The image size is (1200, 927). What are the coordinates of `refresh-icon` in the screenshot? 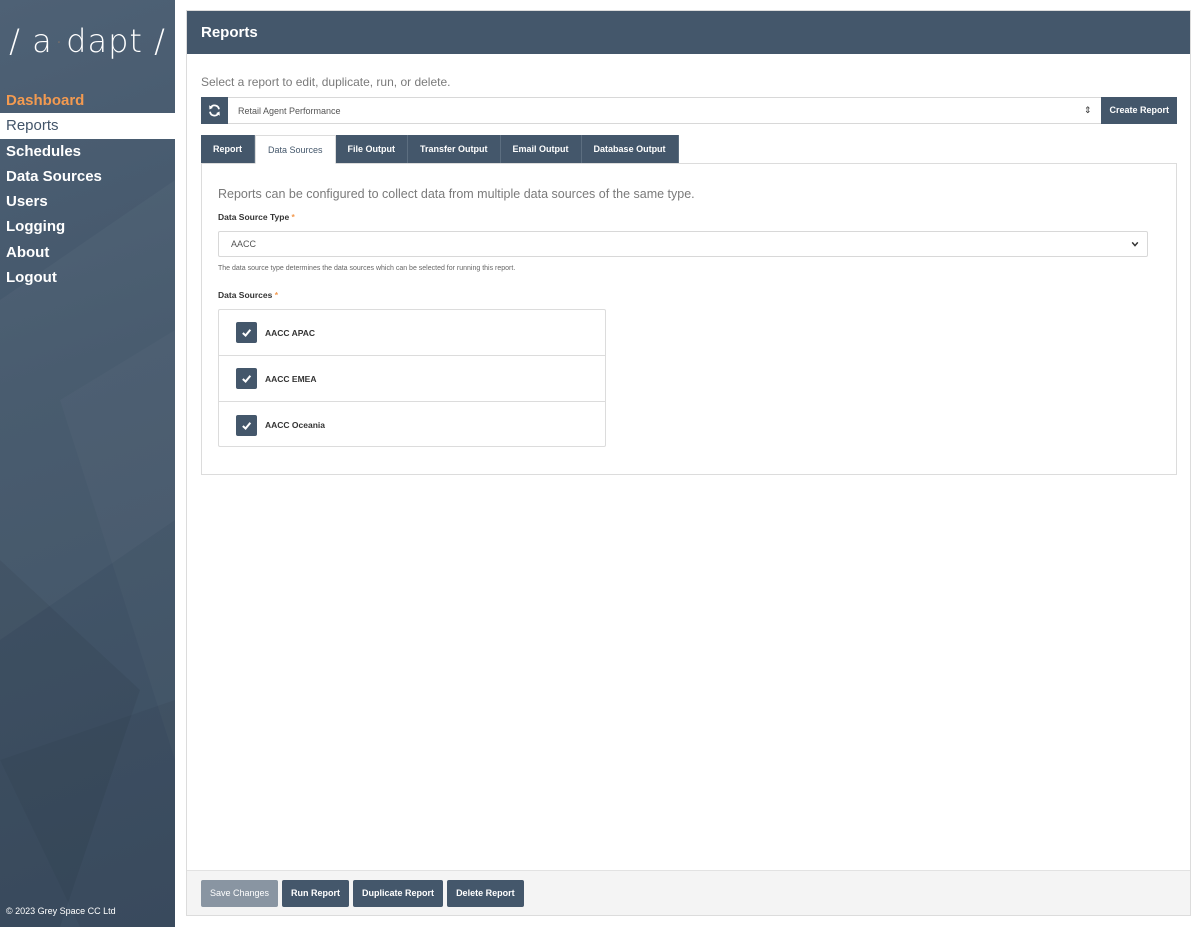 It's located at (214, 110).